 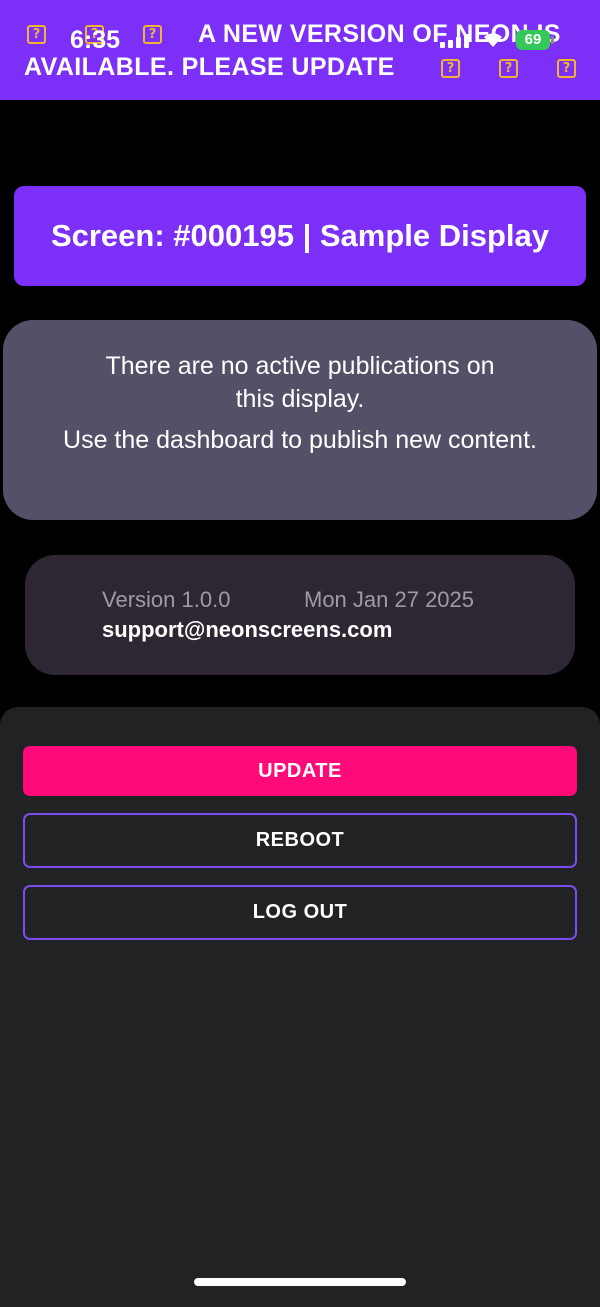 I want to click on home-indicator, so click(x=300, y=1282).